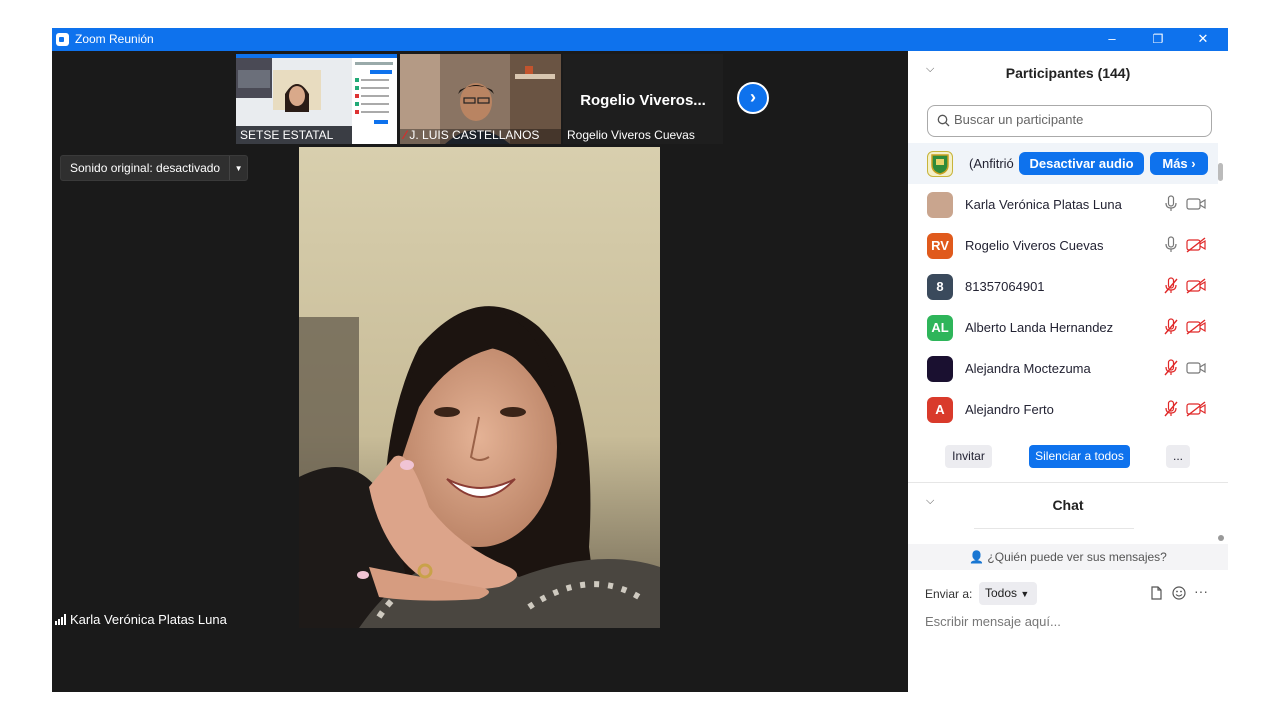  I want to click on participants-header: ⌵ Participantes (144), so click(1068, 71).